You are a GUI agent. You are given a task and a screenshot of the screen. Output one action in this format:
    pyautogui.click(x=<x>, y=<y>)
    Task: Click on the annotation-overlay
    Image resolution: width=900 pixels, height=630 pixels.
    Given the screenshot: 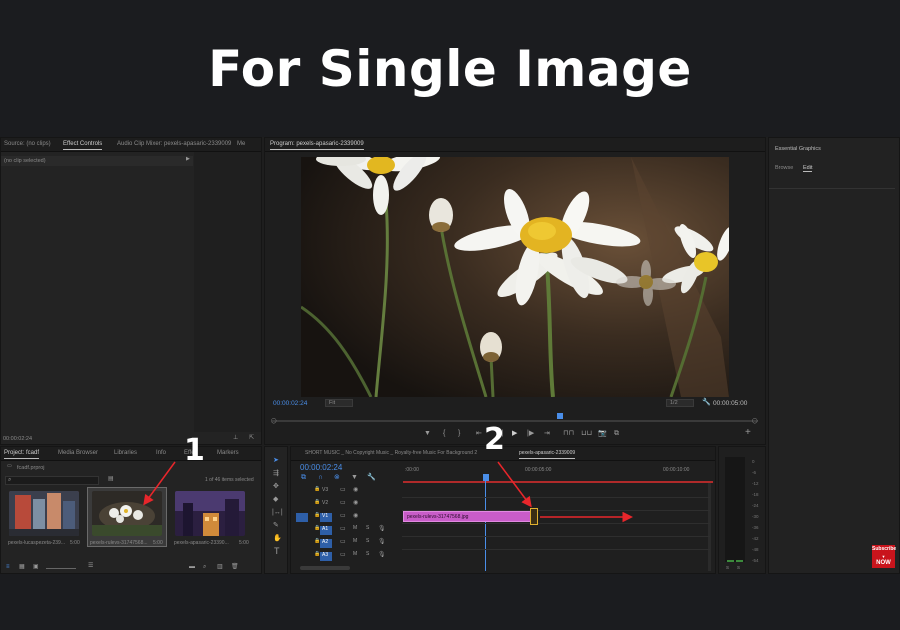 What is the action you would take?
    pyautogui.click(x=388, y=492)
    